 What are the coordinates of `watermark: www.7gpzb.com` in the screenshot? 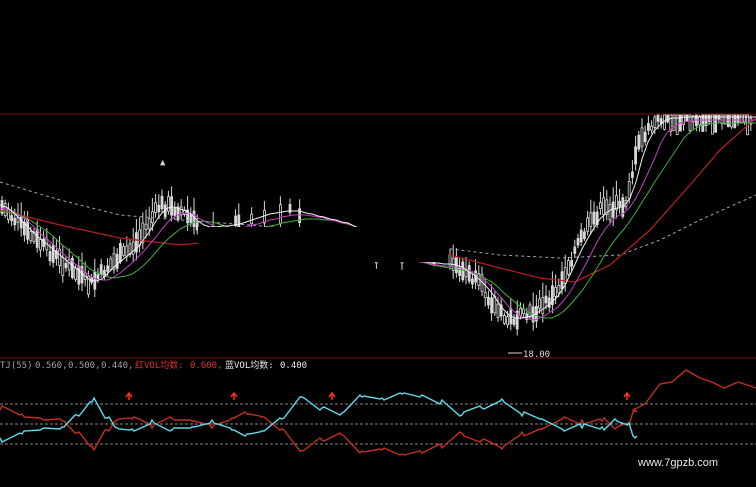 It's located at (677, 463).